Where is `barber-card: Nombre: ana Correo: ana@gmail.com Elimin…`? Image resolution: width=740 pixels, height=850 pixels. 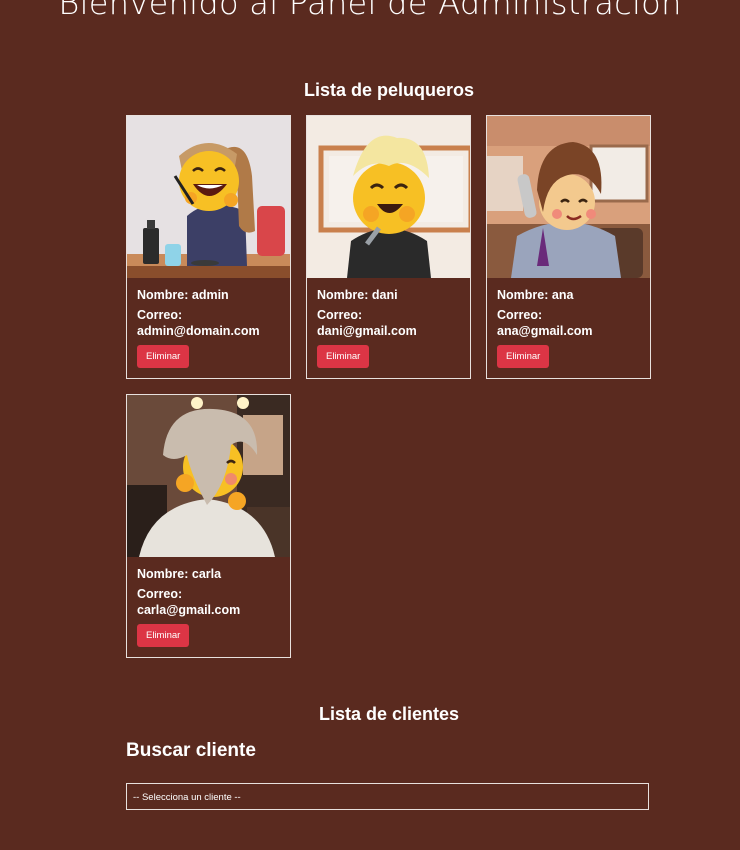
barber-card: Nombre: ana Correo: ana@gmail.com Elimin… is located at coordinates (568, 247).